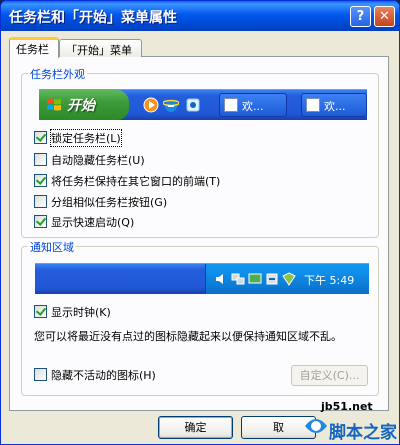 Image resolution: width=400 pixels, height=445 pixels. What do you see at coordinates (316, 426) in the screenshot?
I see `watermark-logo-icon` at bounding box center [316, 426].